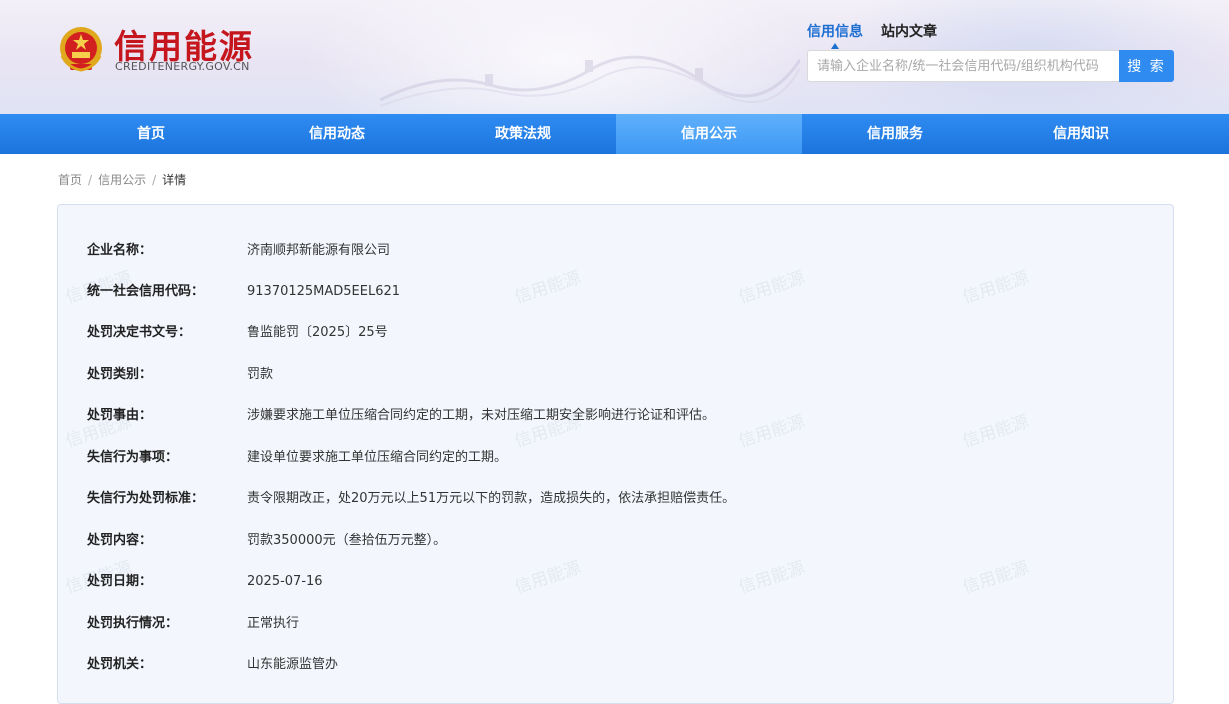 This screenshot has width=1229, height=704. I want to click on detail-label: 失信行为事项：, so click(133, 457).